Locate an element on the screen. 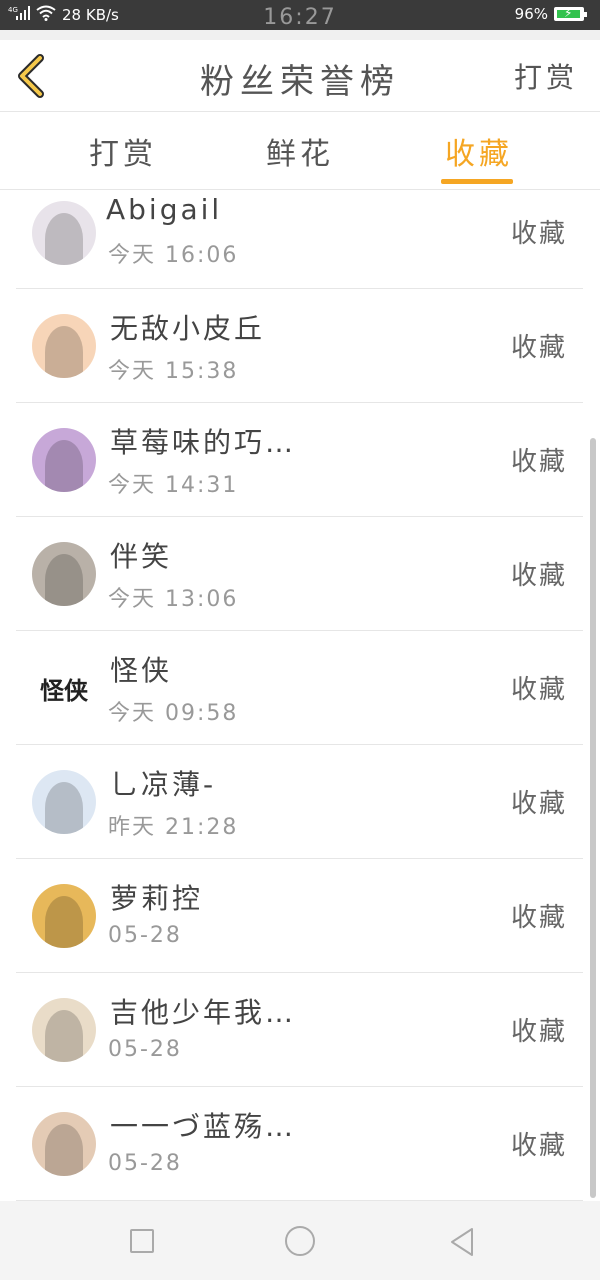 The height and width of the screenshot is (1280, 600). tab-flowers: 鲜花 is located at coordinates (300, 151).